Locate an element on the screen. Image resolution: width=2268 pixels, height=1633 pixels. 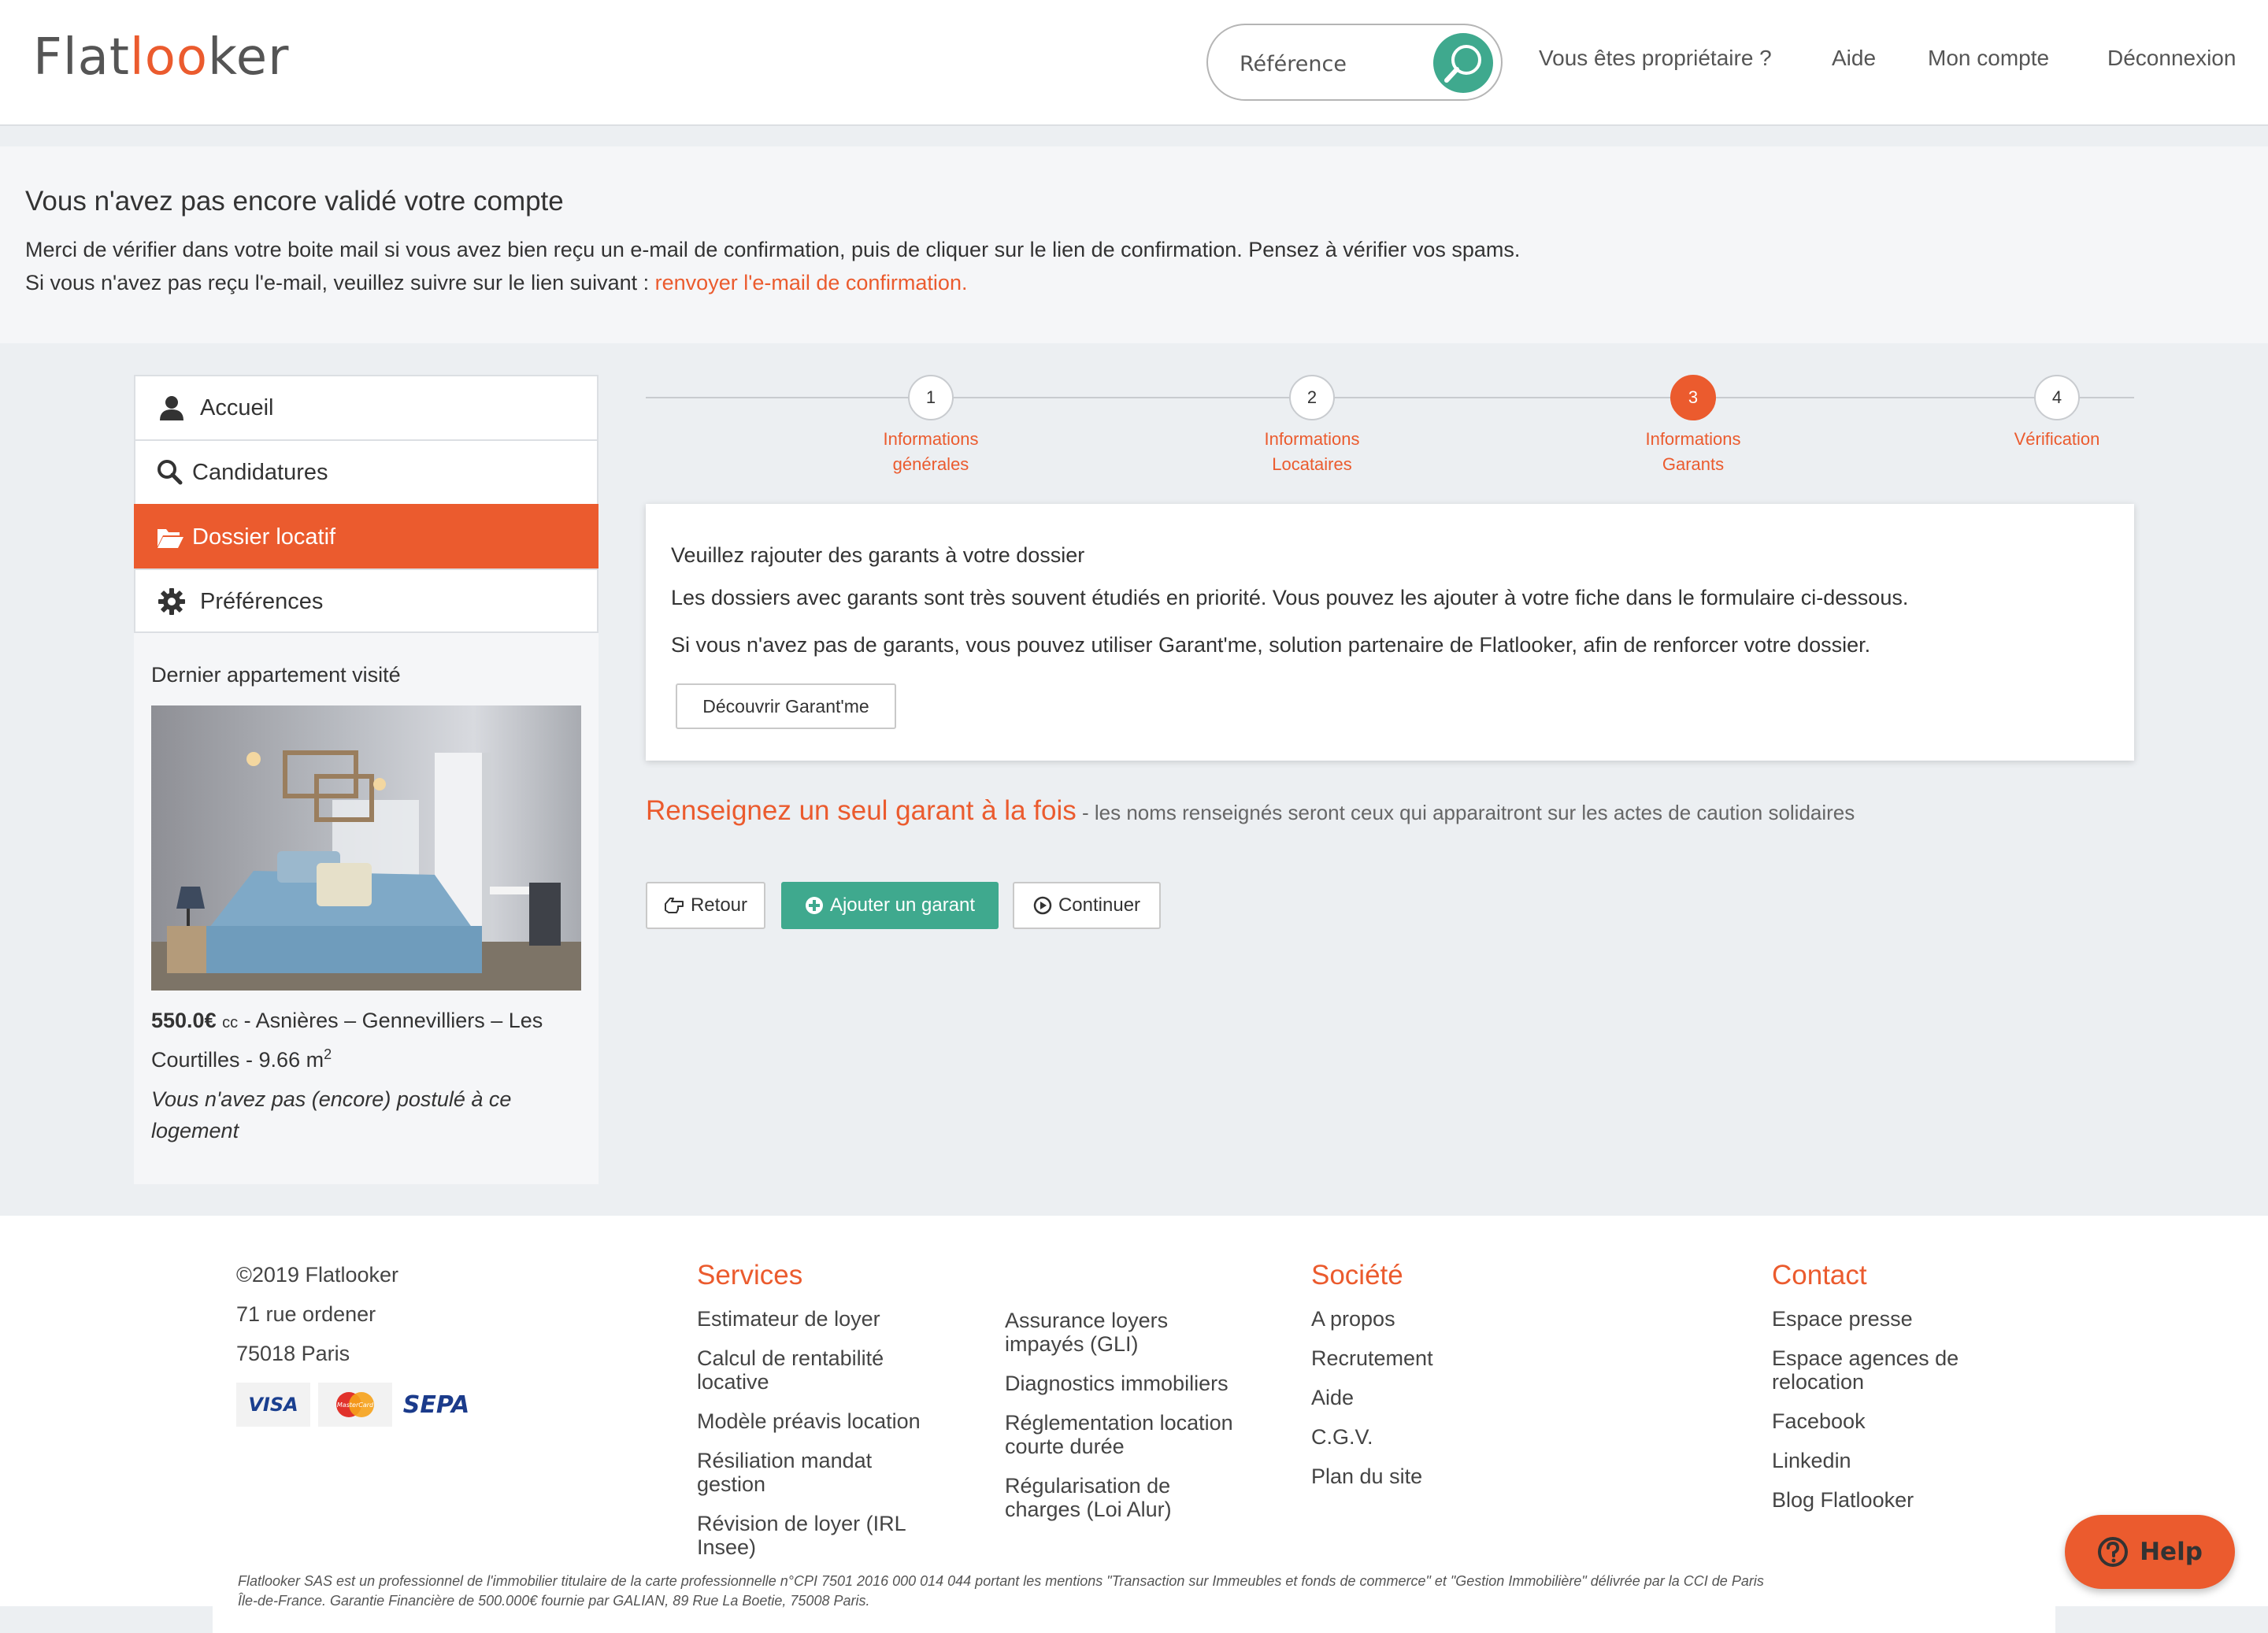
footer-link-estimateur: Estimateur de loyer is located at coordinates (788, 1319).